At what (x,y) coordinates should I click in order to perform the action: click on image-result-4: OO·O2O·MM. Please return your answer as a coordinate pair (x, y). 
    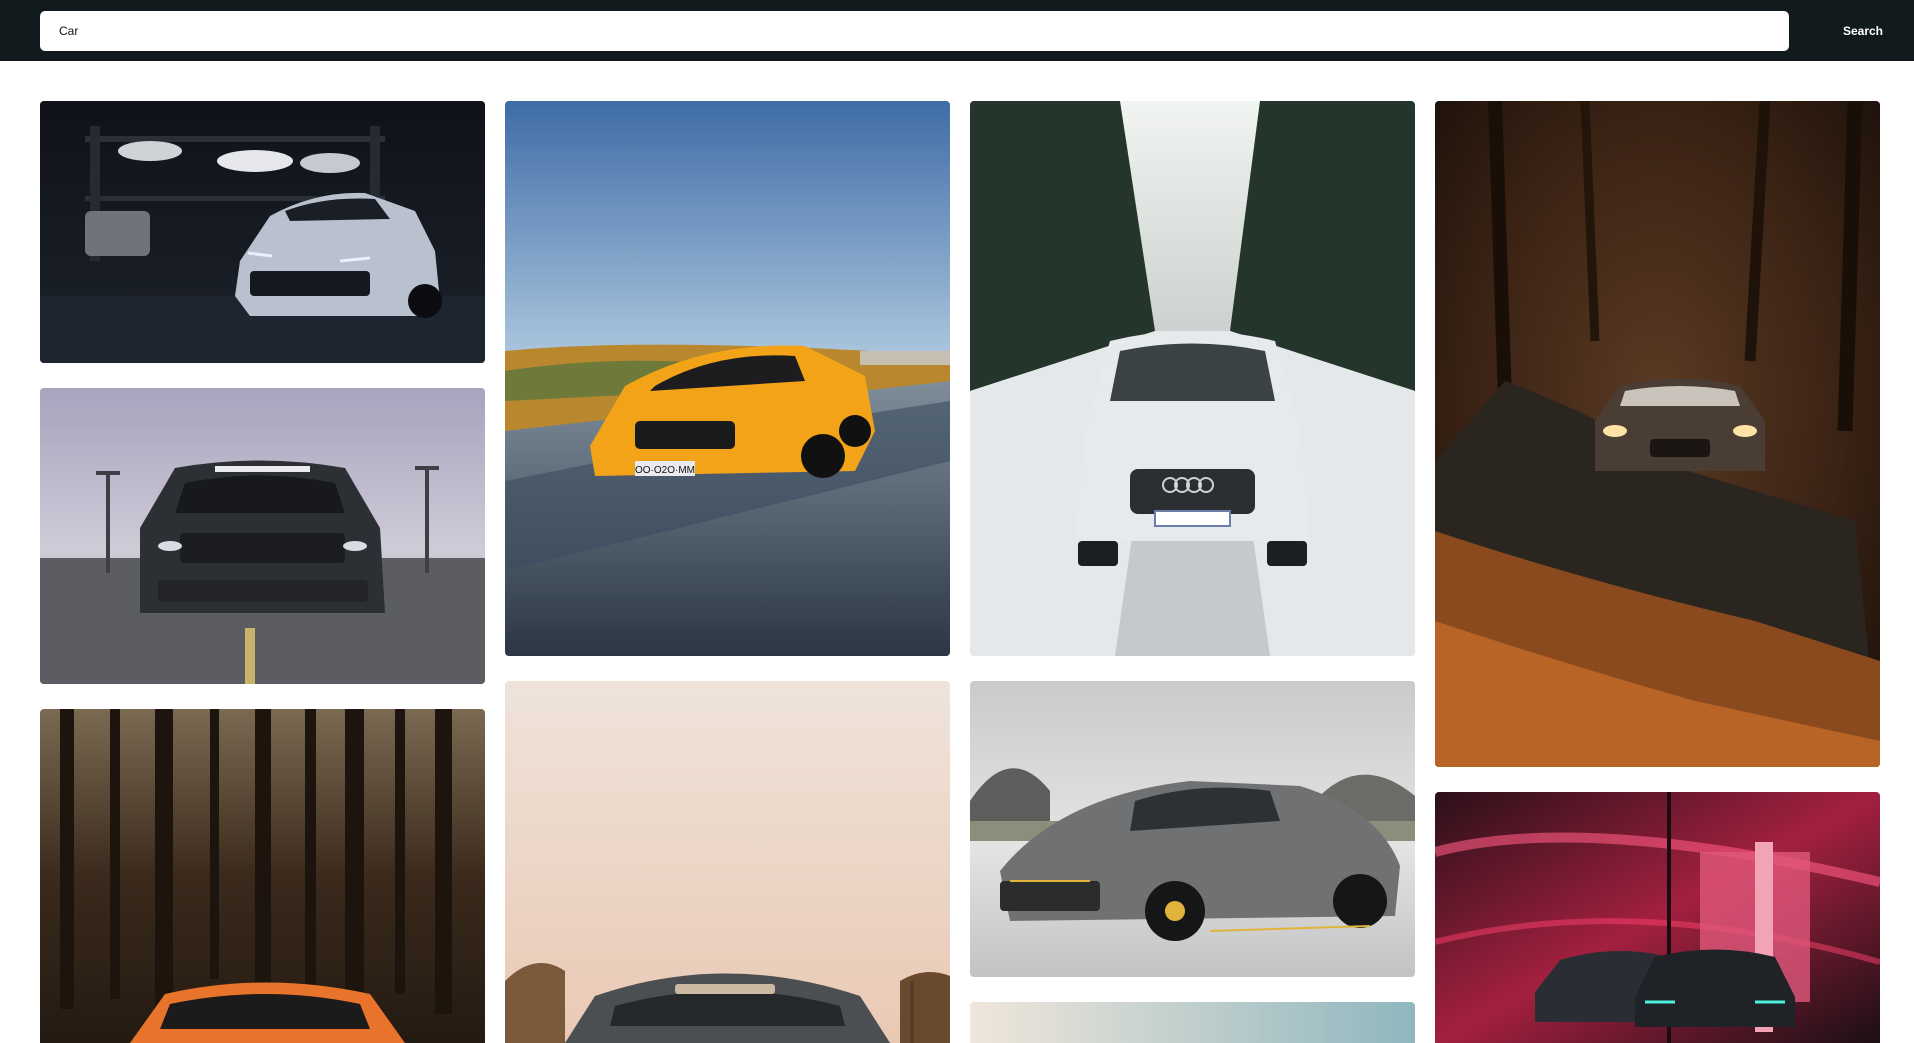
    Looking at the image, I should click on (727, 378).